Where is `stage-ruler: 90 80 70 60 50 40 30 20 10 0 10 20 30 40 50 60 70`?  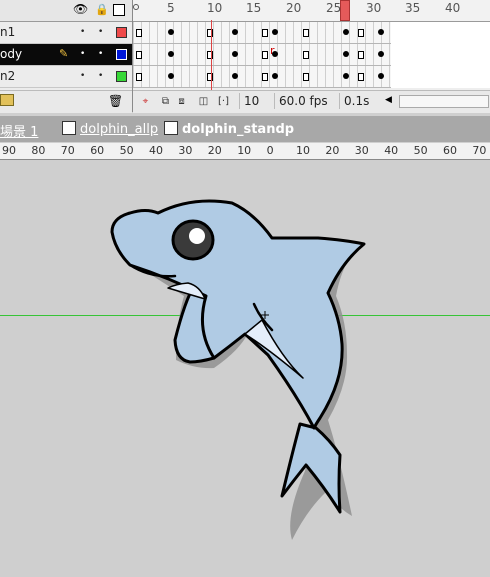 stage-ruler: 90 80 70 60 50 40 30 20 10 0 10 20 30 40 50 60 70 is located at coordinates (245, 151).